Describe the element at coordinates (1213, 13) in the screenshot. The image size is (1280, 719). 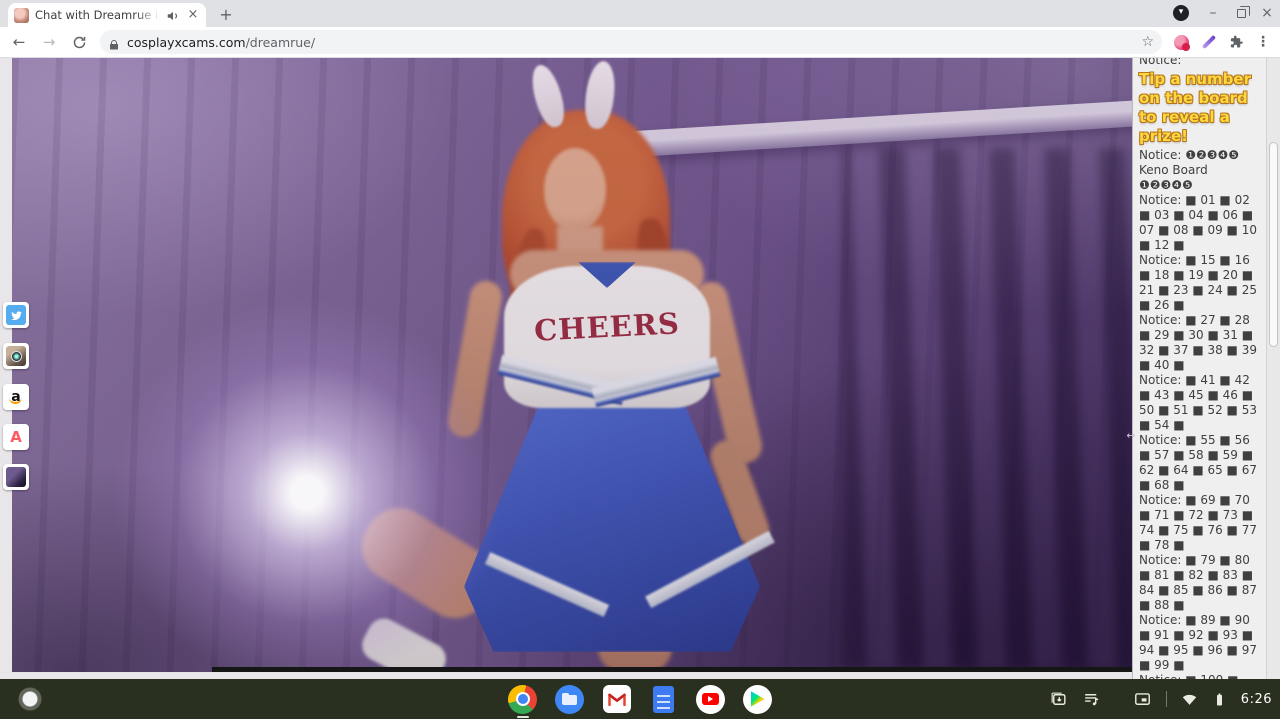
I see `window-minimize-button: –` at that location.